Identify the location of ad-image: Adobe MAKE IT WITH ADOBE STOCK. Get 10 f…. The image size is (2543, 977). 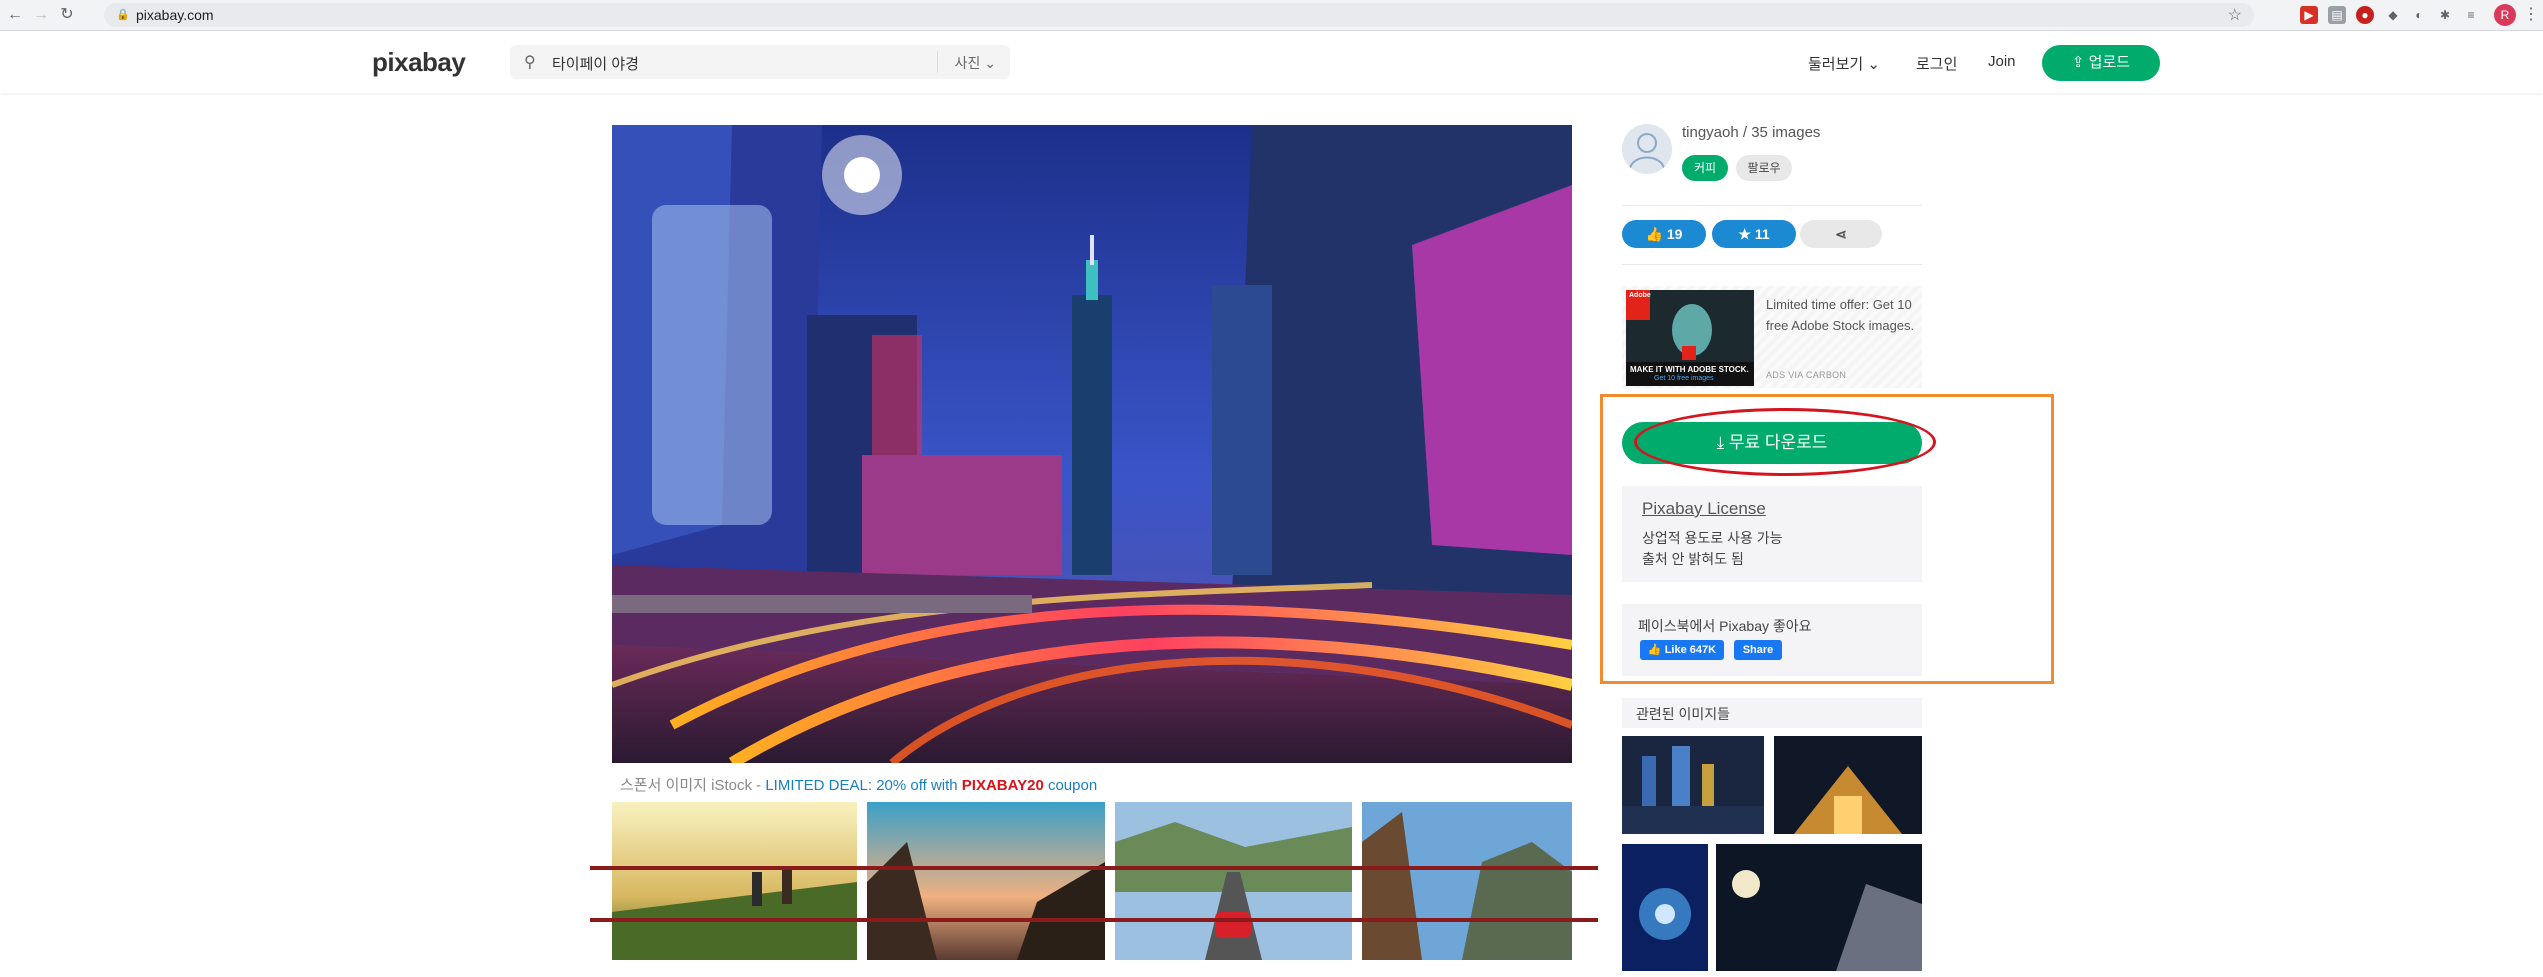
(1690, 338).